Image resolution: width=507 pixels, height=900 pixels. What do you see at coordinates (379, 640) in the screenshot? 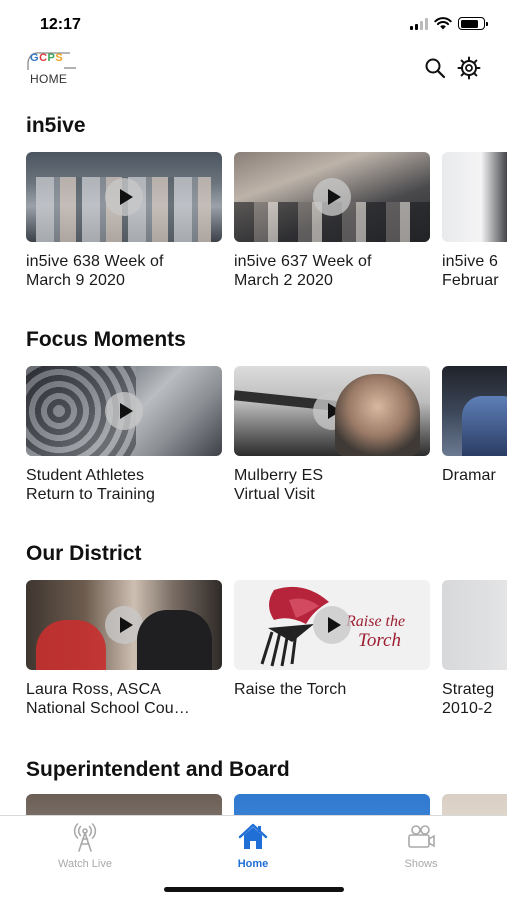
I see `torch-title-text: Torch` at bounding box center [379, 640].